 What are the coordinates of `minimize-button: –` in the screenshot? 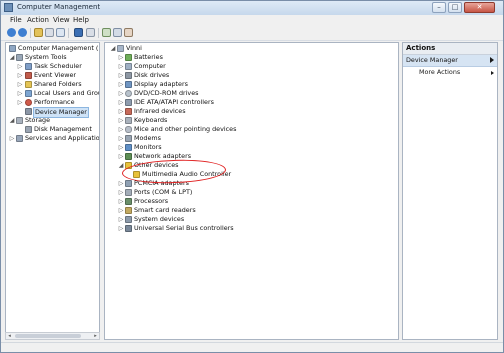 It's located at (439, 7).